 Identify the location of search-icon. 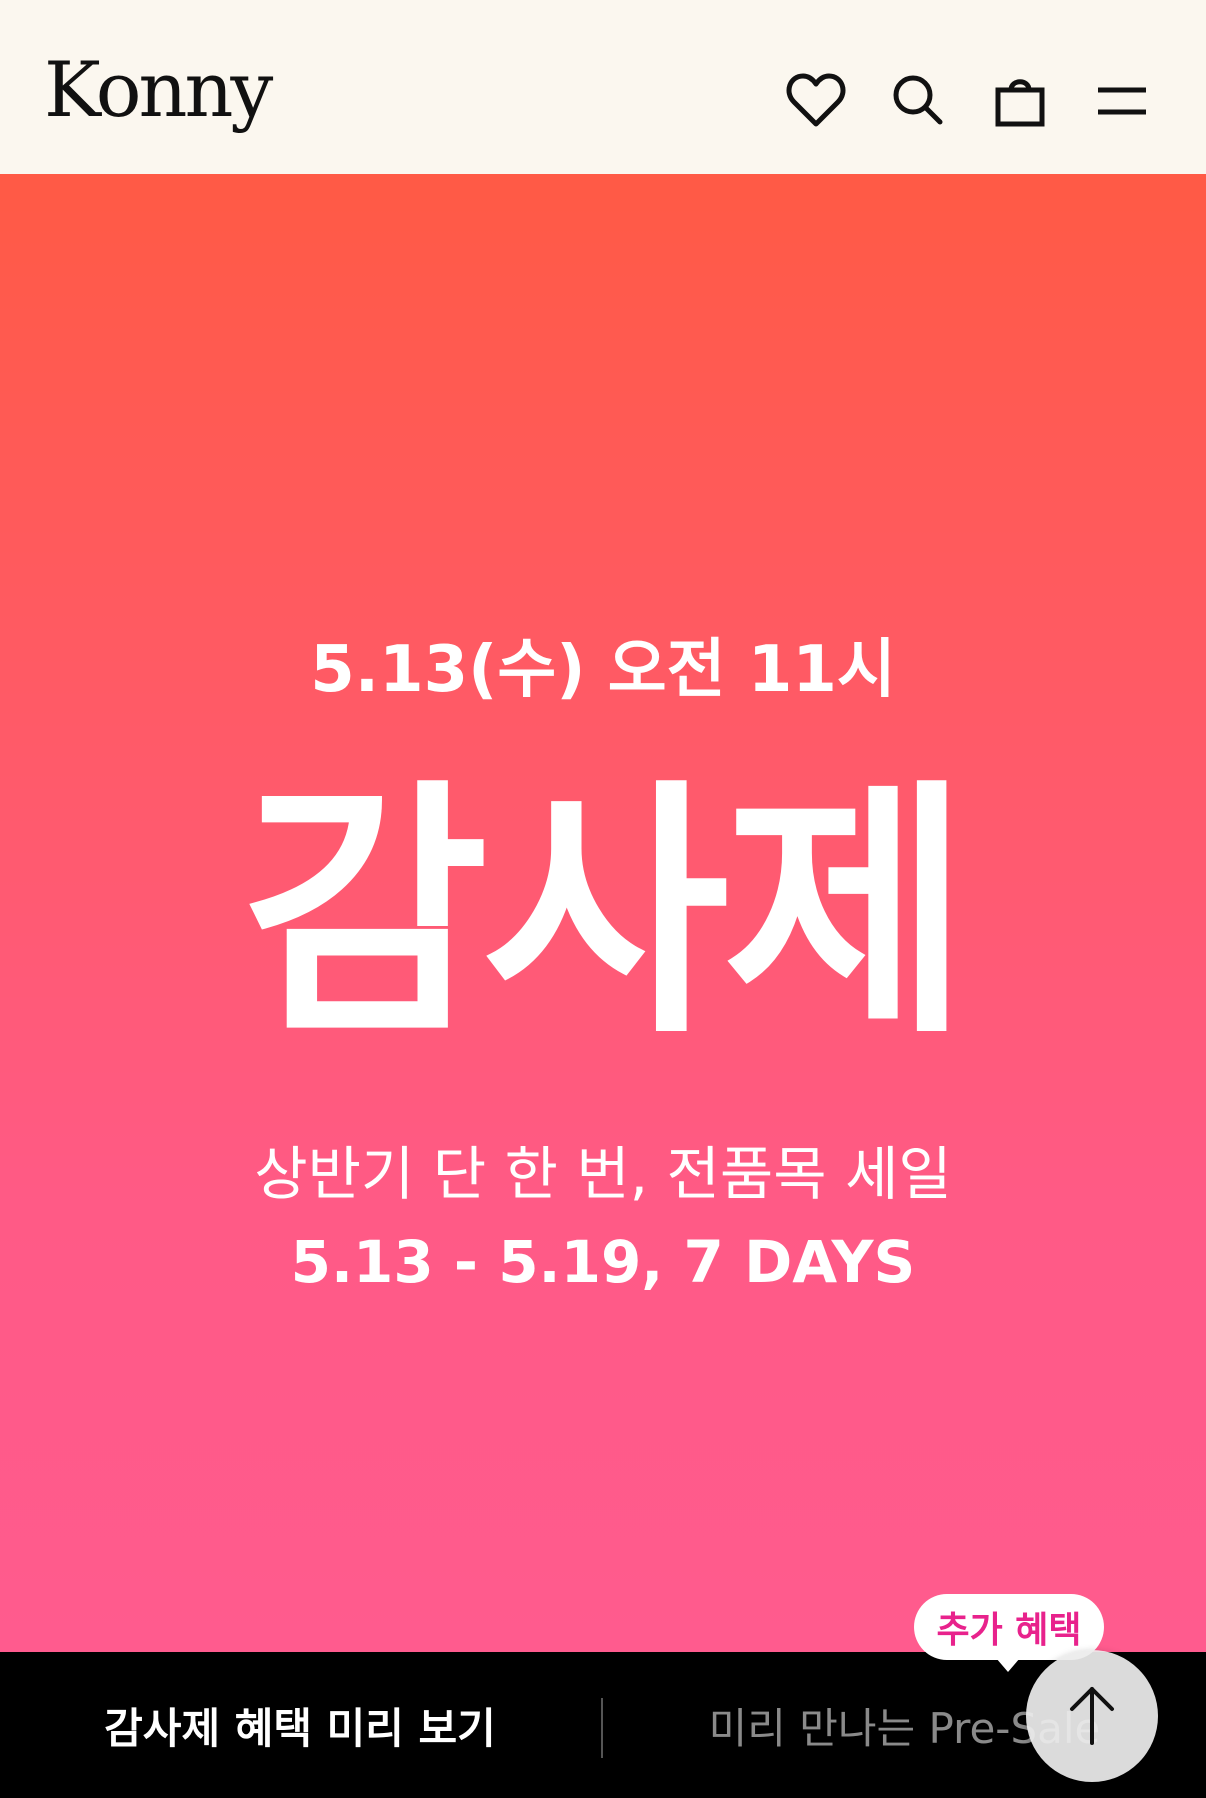
(918, 100).